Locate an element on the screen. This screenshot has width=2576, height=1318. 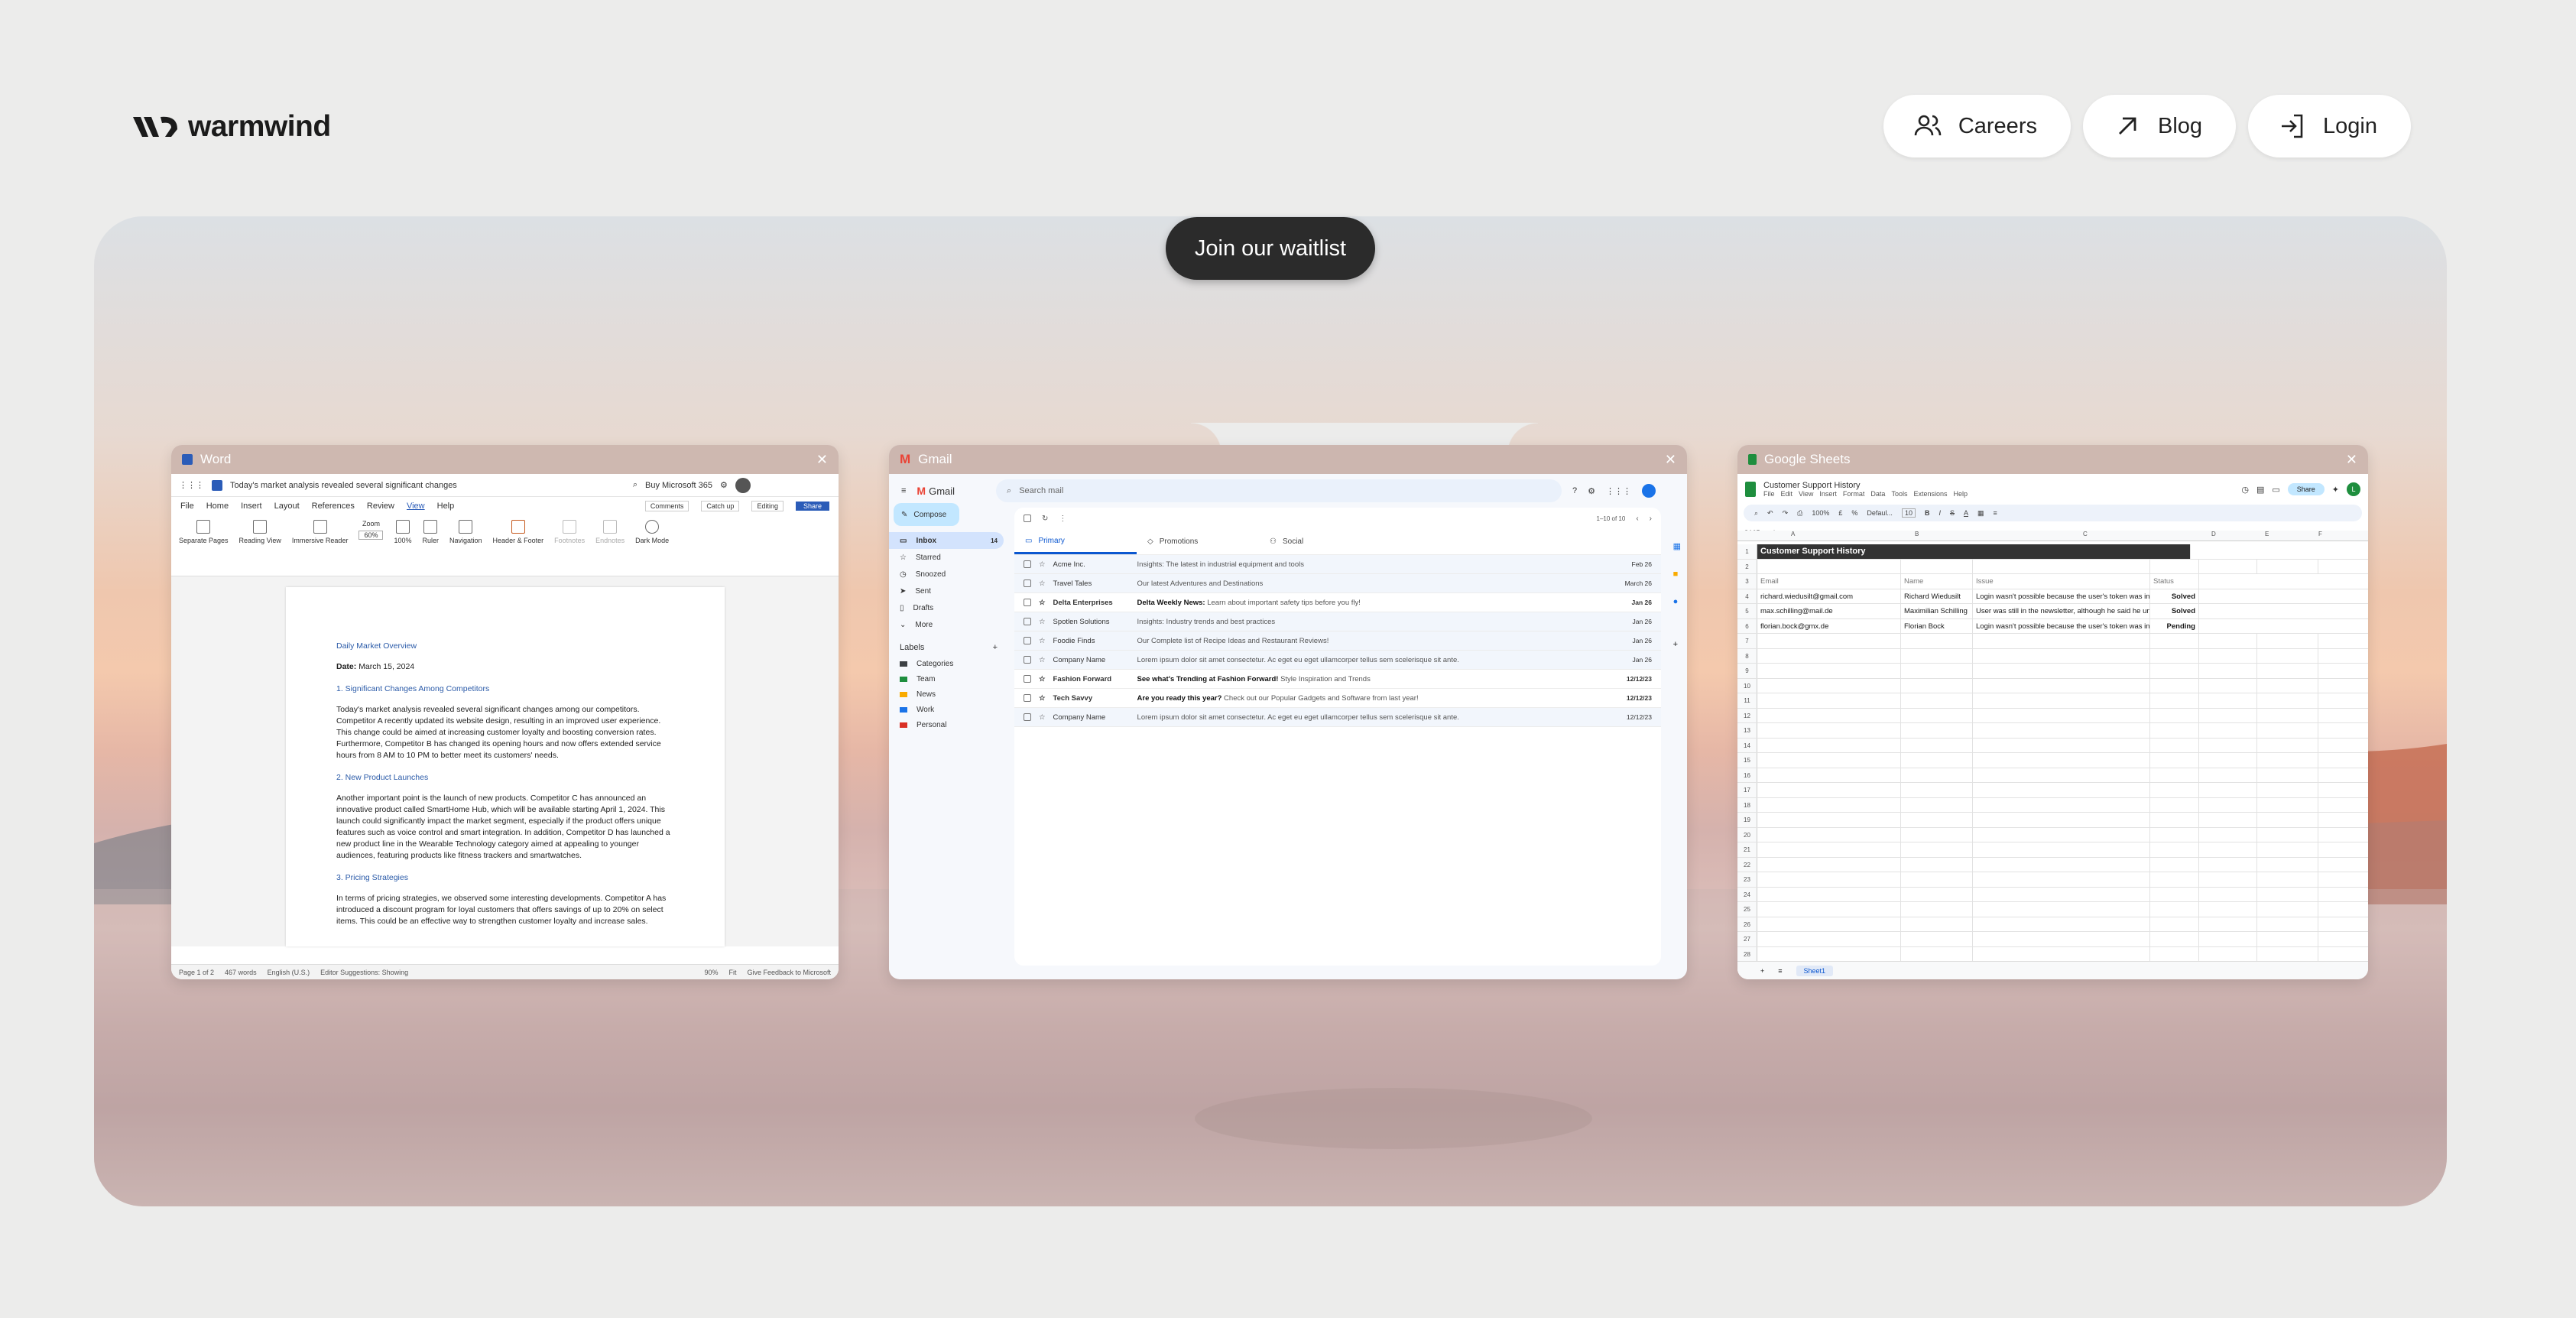
sheet-tab: Sheet1 is located at coordinates (1815, 970).